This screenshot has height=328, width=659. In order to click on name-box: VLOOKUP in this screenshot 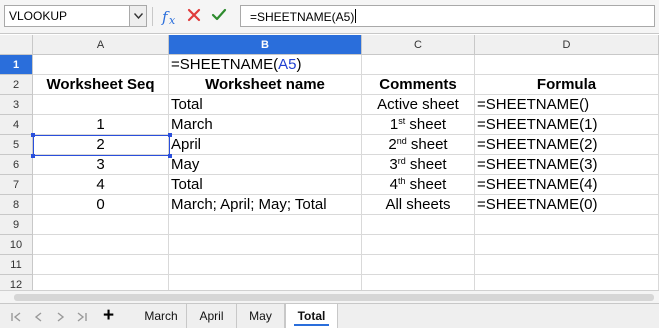, I will do `click(75, 16)`.